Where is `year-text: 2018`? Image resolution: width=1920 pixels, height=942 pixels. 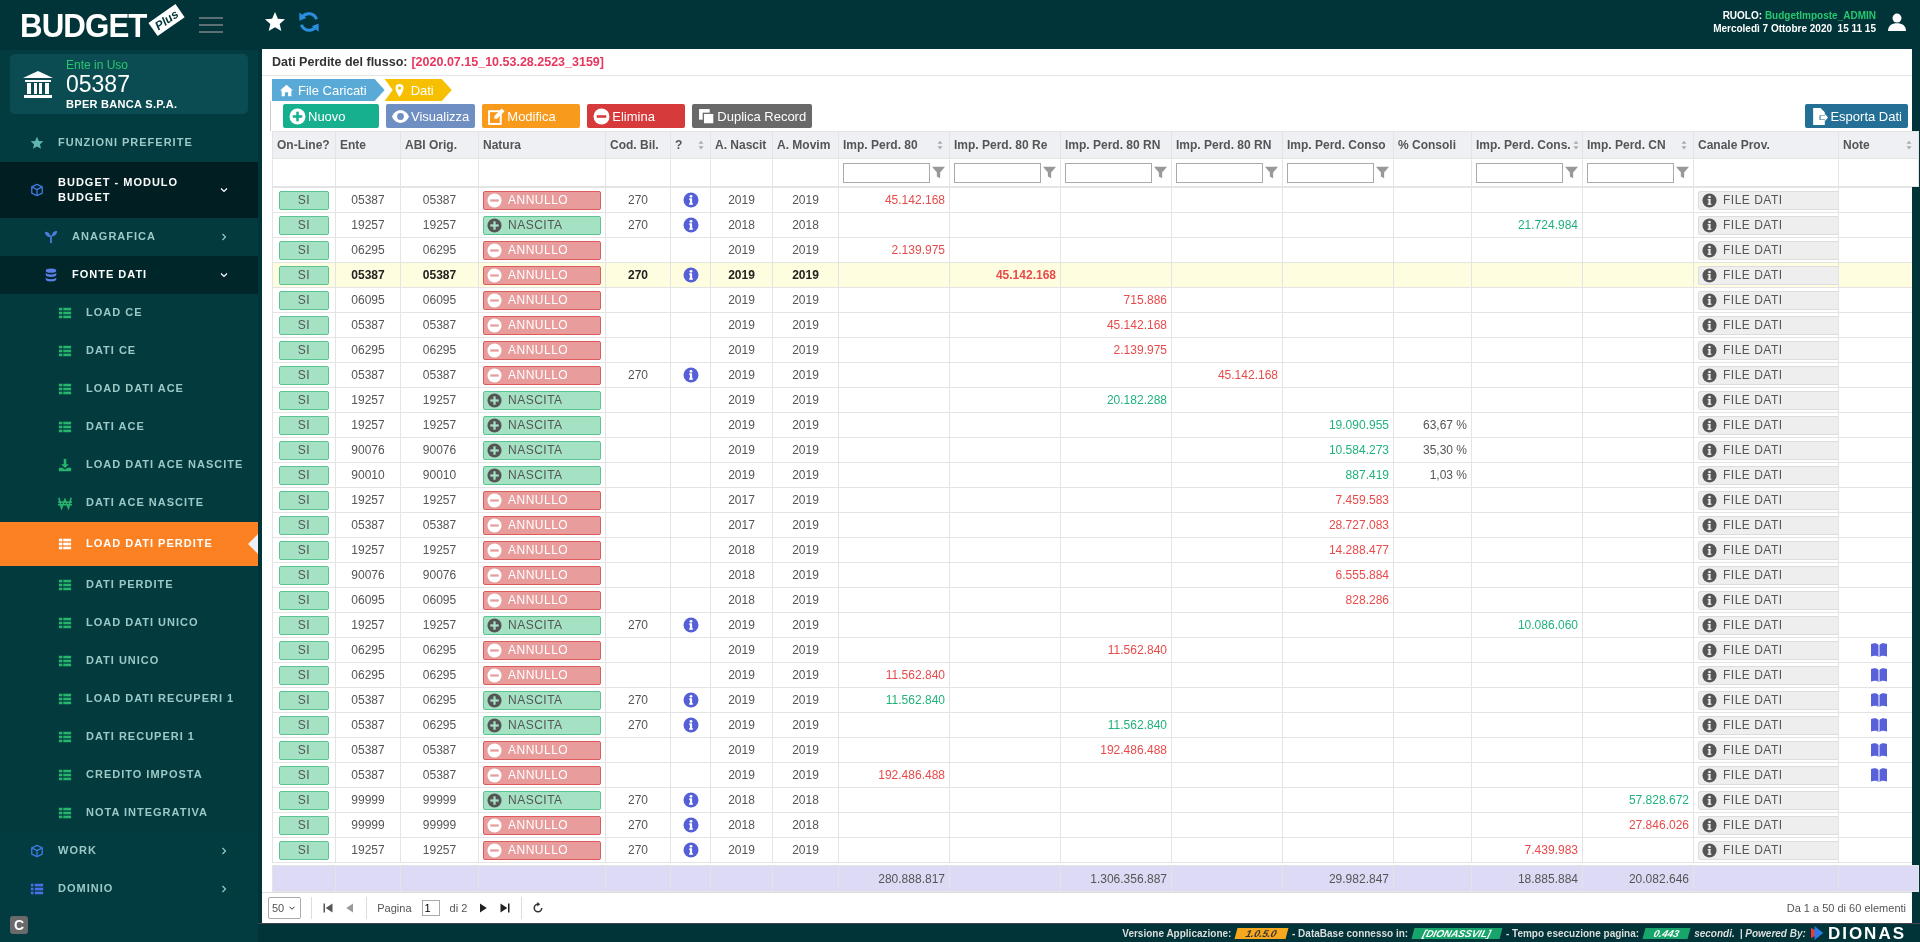
year-text: 2018 is located at coordinates (741, 800).